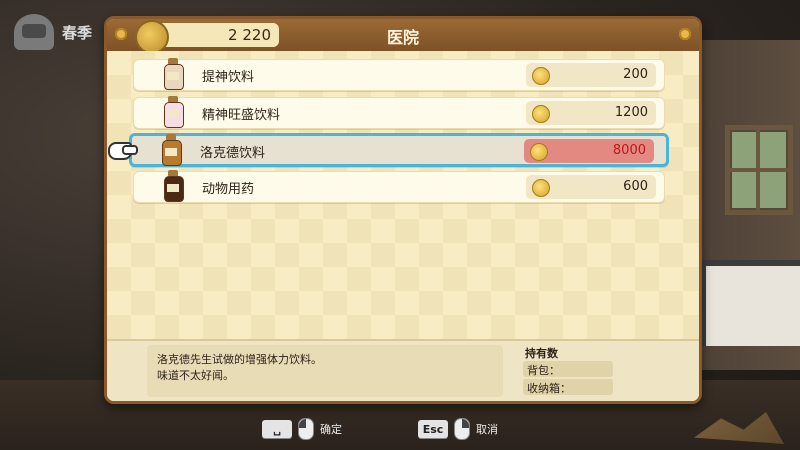 The width and height of the screenshot is (800, 450). Describe the element at coordinates (433, 429) in the screenshot. I see `esc-key-icon: Esc` at that location.